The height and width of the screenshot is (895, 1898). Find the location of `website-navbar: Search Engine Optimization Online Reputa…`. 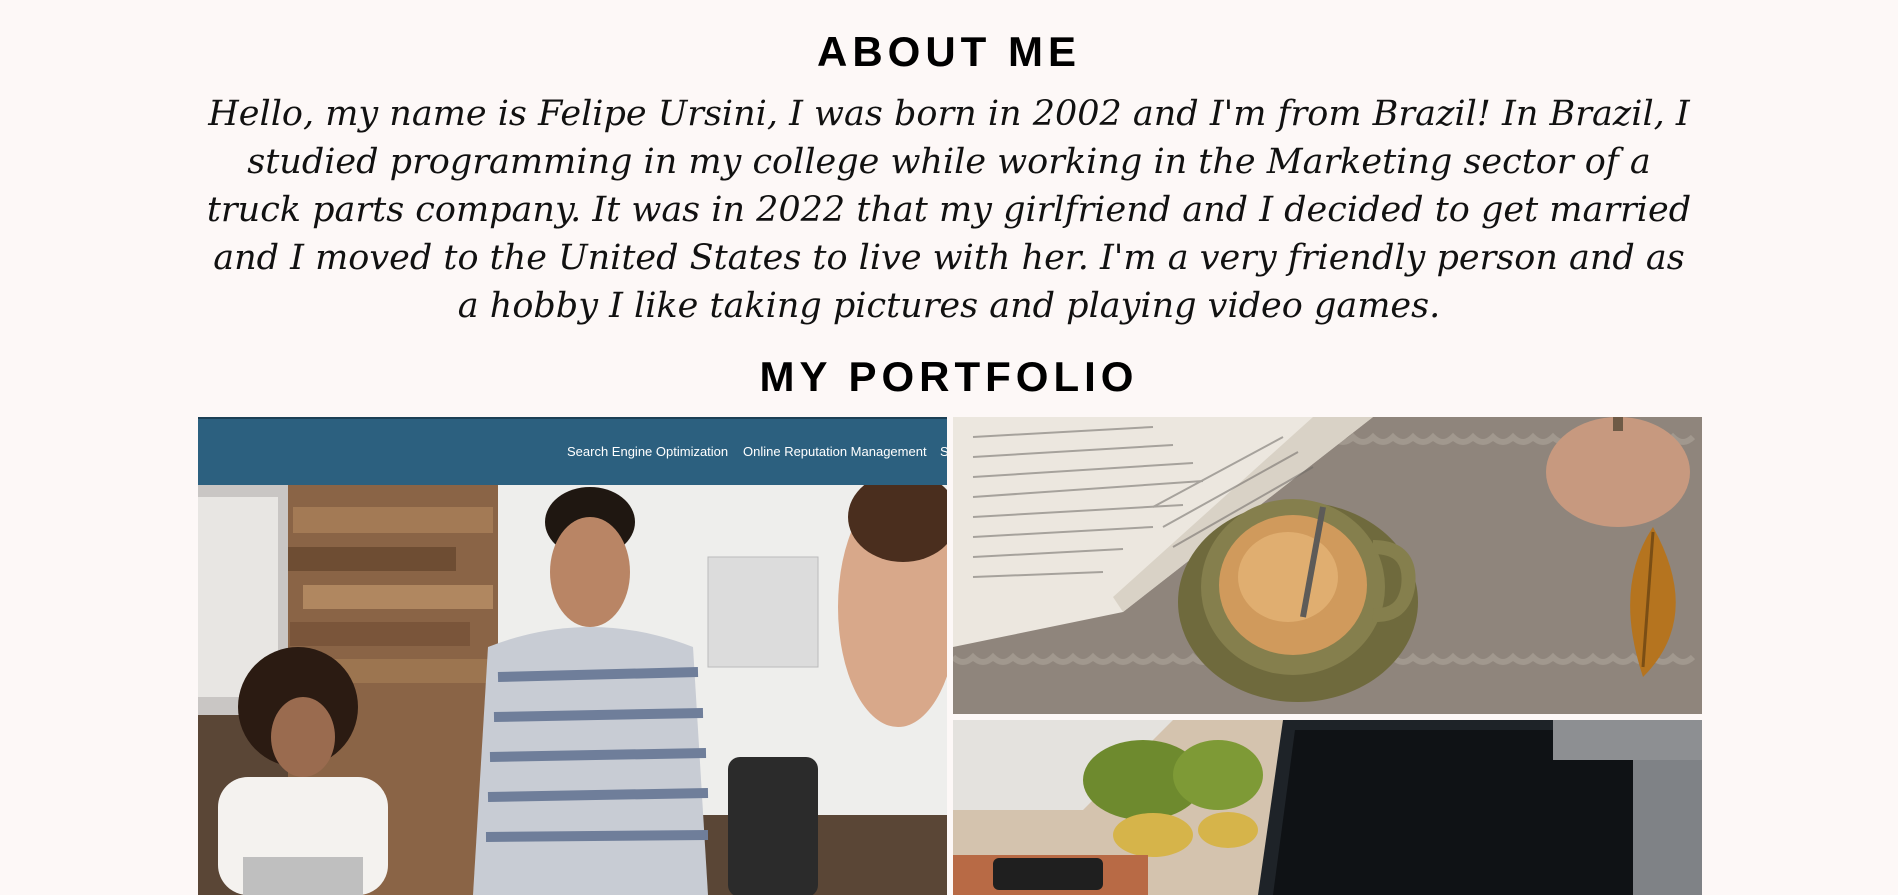

website-navbar: Search Engine Optimization Online Reputa… is located at coordinates (572, 451).